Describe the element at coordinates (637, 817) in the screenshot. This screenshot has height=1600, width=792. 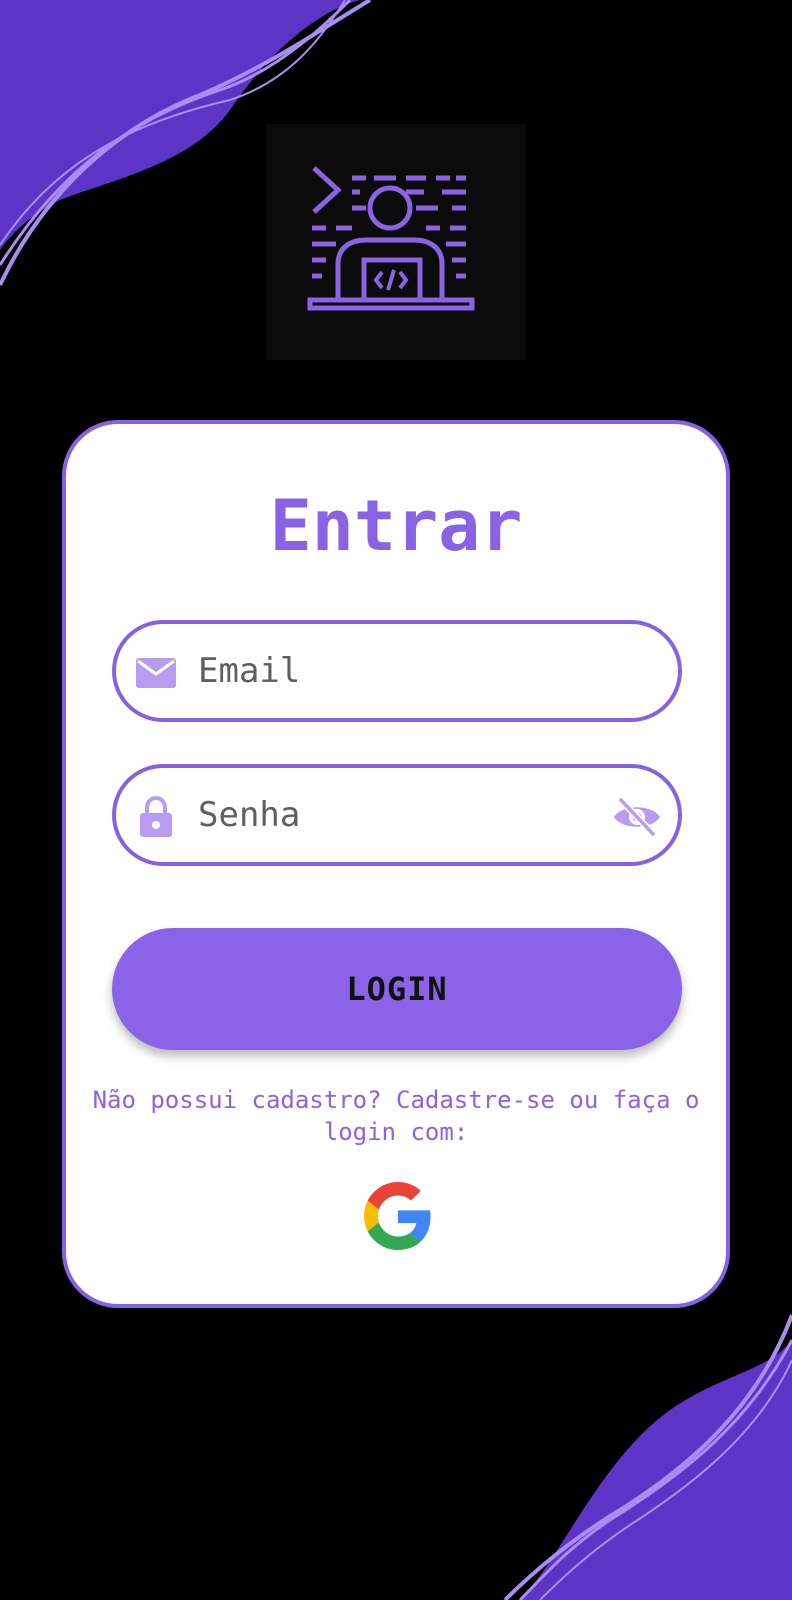
I see `eye-off-icon` at that location.